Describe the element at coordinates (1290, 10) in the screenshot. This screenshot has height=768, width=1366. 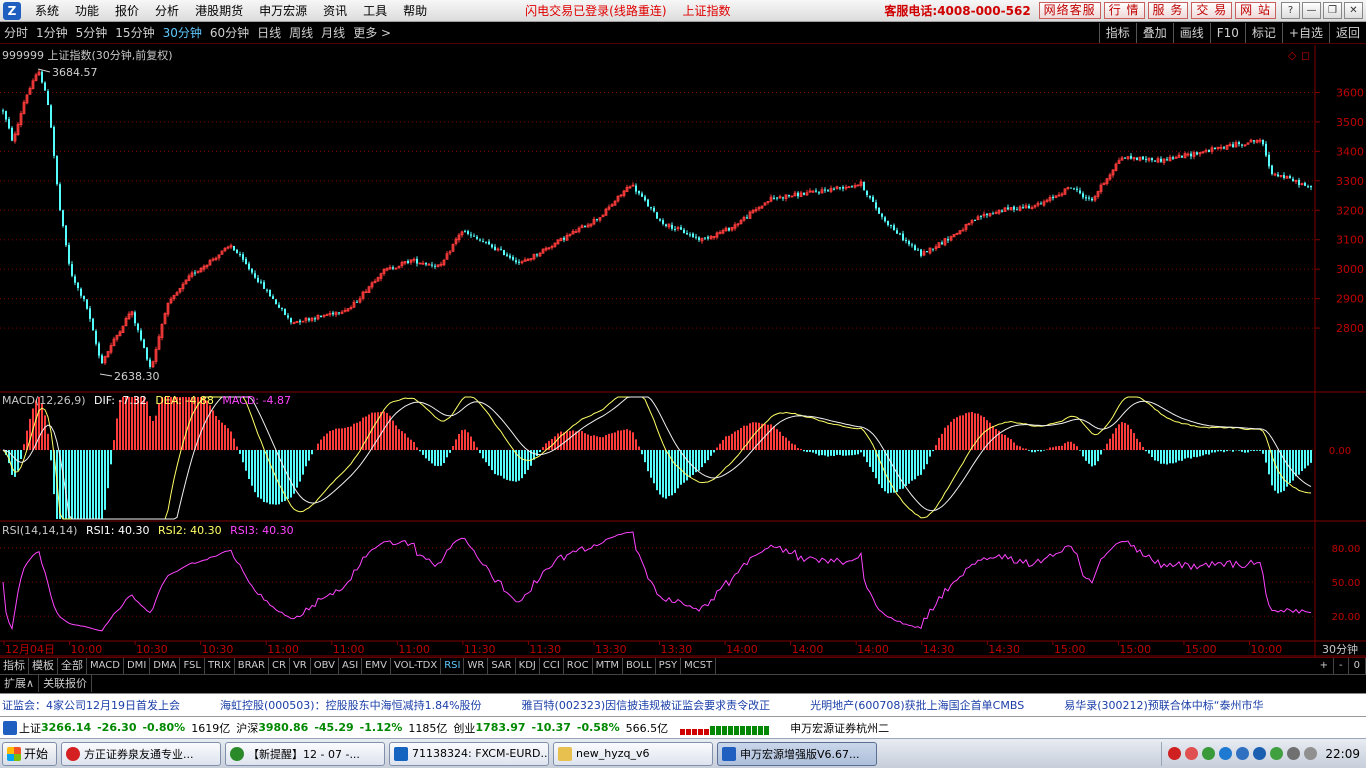
I see `help-window-button: ?` at that location.